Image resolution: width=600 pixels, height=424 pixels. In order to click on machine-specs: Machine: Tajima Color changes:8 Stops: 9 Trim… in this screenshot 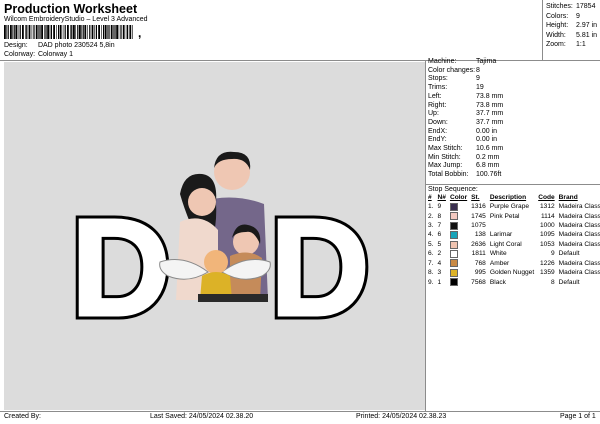, I will do `click(465, 119)`.